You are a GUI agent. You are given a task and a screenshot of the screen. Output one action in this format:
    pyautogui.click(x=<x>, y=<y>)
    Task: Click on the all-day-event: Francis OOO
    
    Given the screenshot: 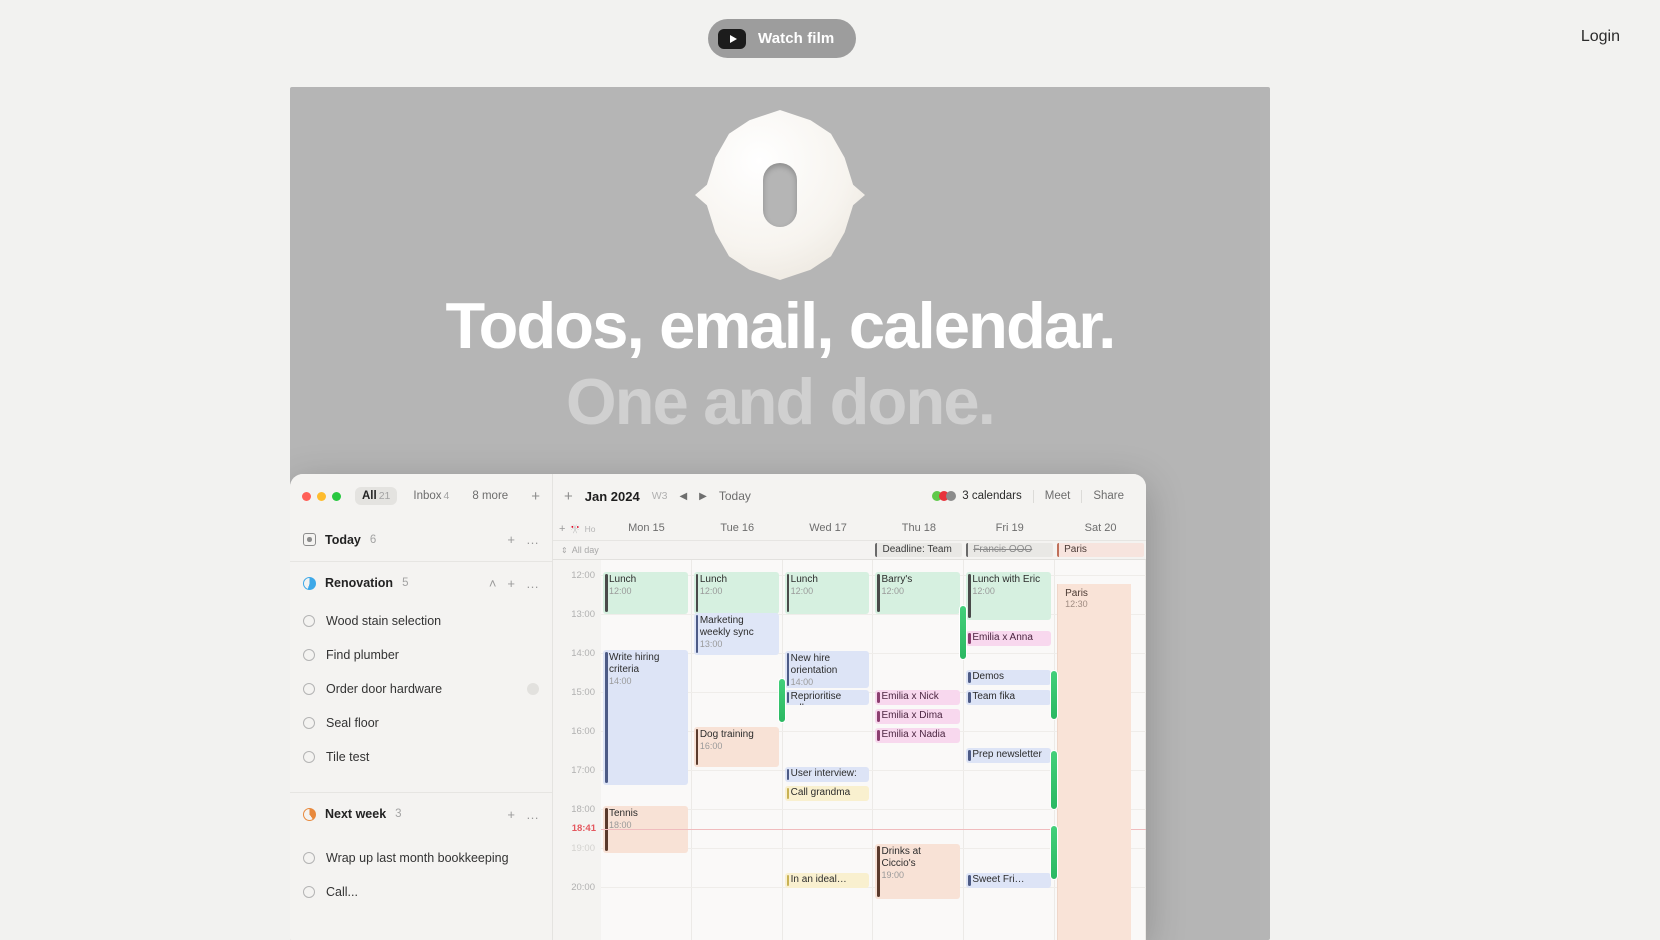 What is the action you would take?
    pyautogui.click(x=1010, y=550)
    